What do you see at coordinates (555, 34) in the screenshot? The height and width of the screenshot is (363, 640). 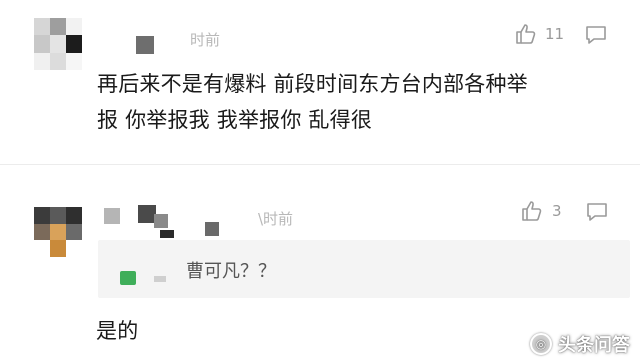 I see `like-count: 11` at bounding box center [555, 34].